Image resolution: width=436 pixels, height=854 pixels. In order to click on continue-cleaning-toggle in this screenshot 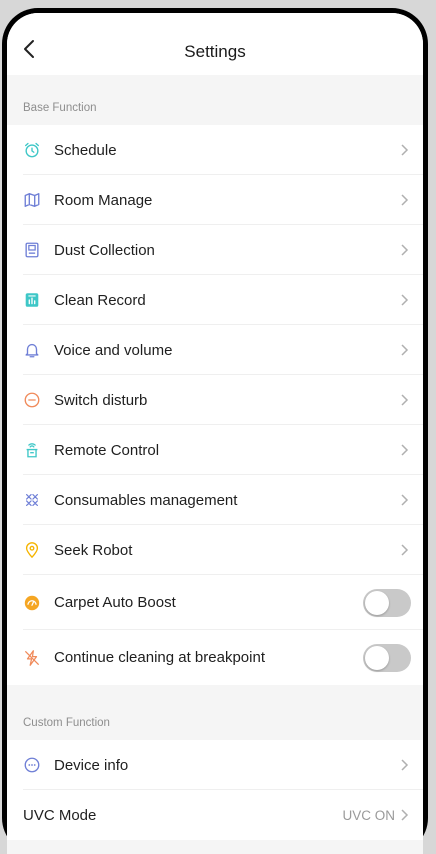, I will do `click(387, 657)`.